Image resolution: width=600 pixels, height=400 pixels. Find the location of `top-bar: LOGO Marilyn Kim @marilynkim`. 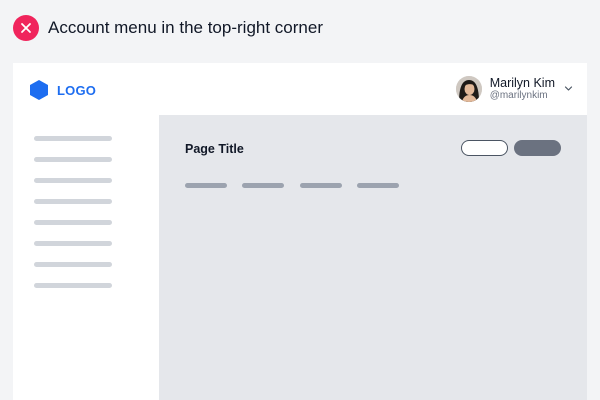

top-bar: LOGO Marilyn Kim @marilynkim is located at coordinates (300, 89).